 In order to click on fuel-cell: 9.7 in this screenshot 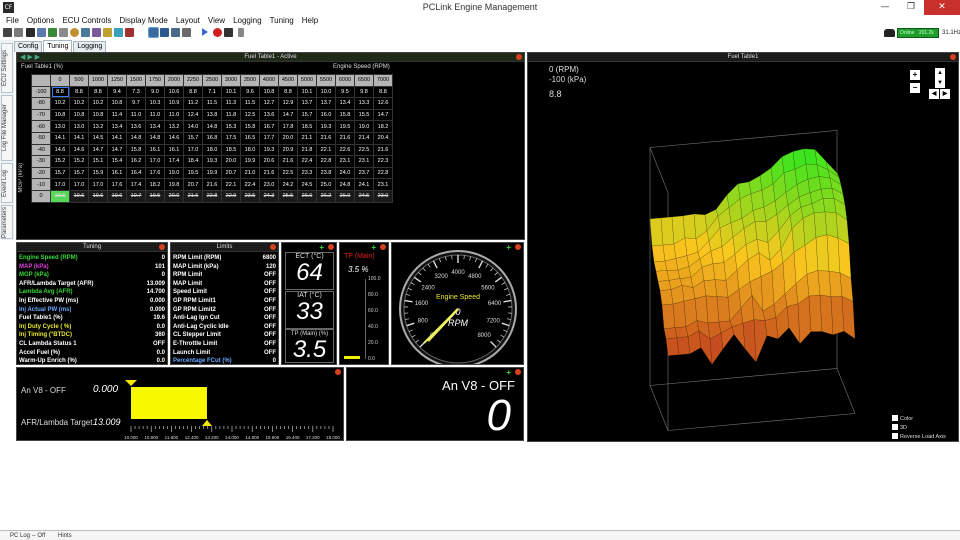, I will do `click(136, 103)`.